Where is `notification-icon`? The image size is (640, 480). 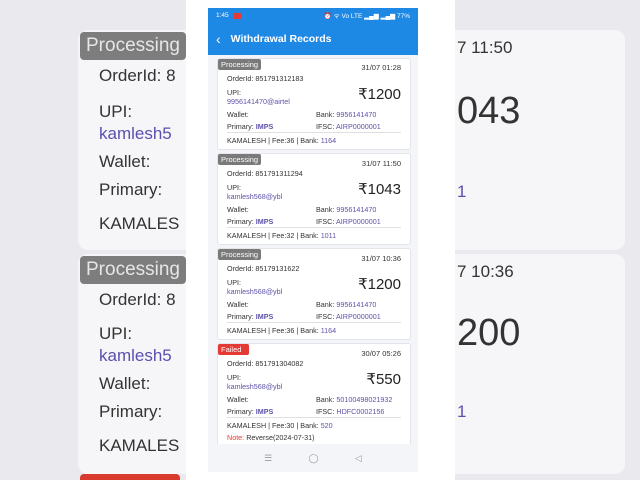
notification-icon is located at coordinates (236, 15).